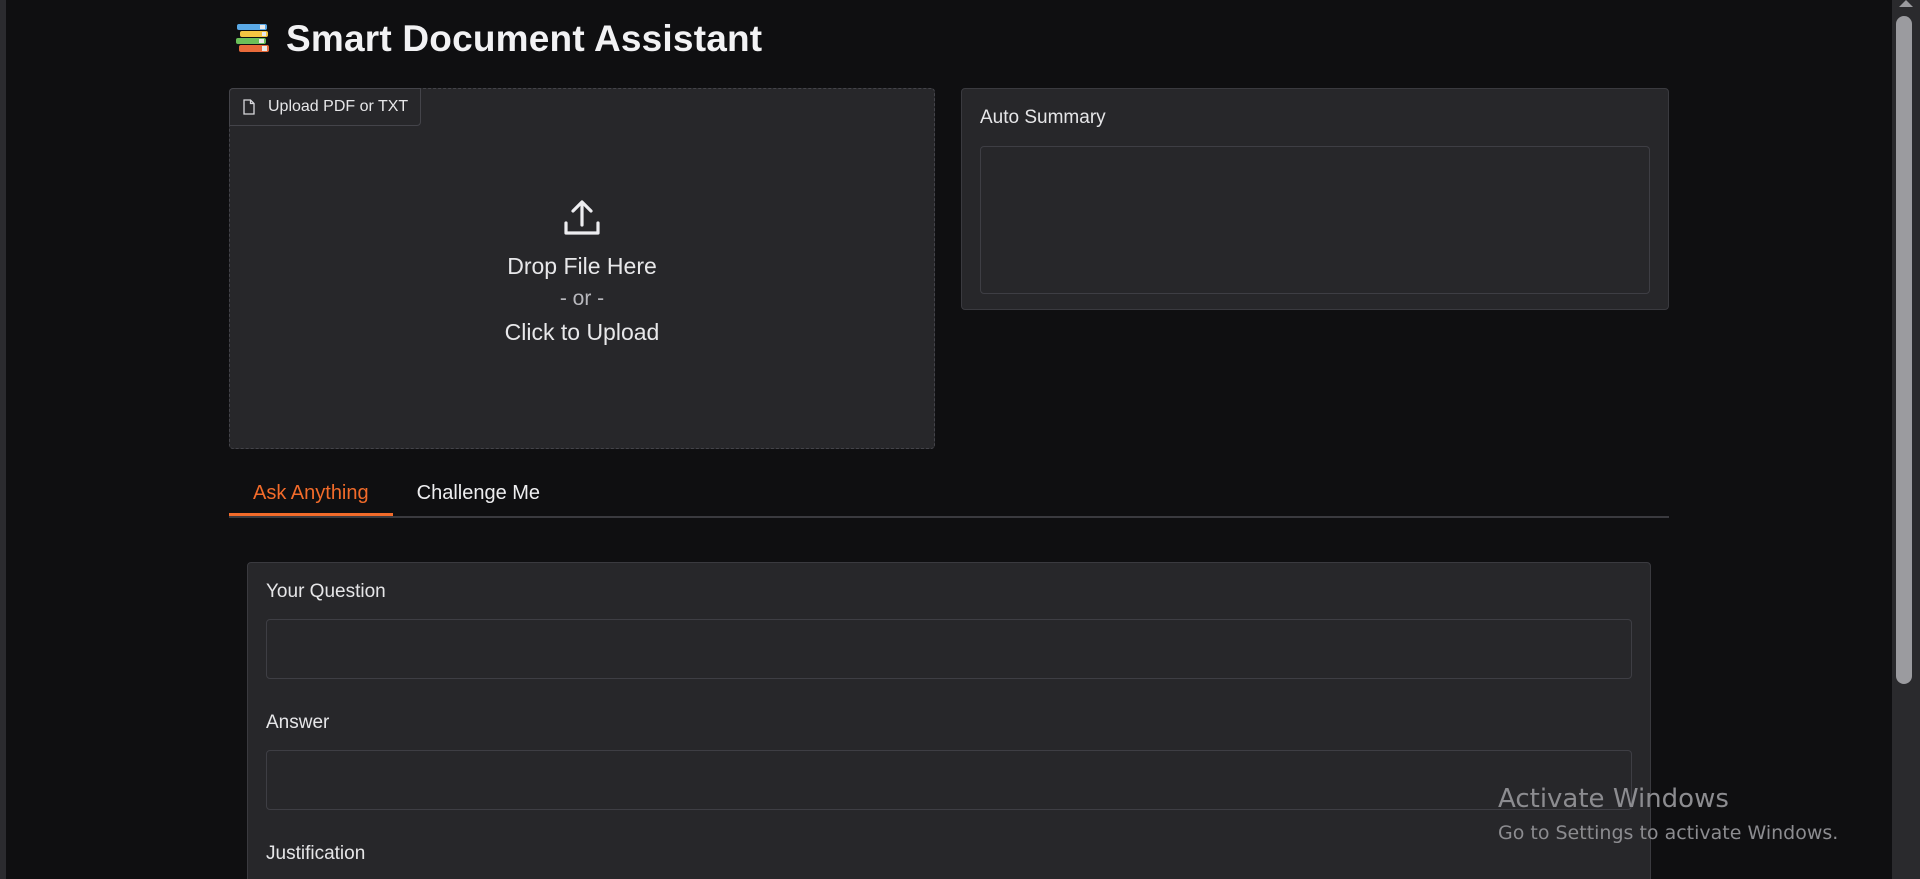 The image size is (1920, 879). I want to click on question-label: Your Question, so click(326, 591).